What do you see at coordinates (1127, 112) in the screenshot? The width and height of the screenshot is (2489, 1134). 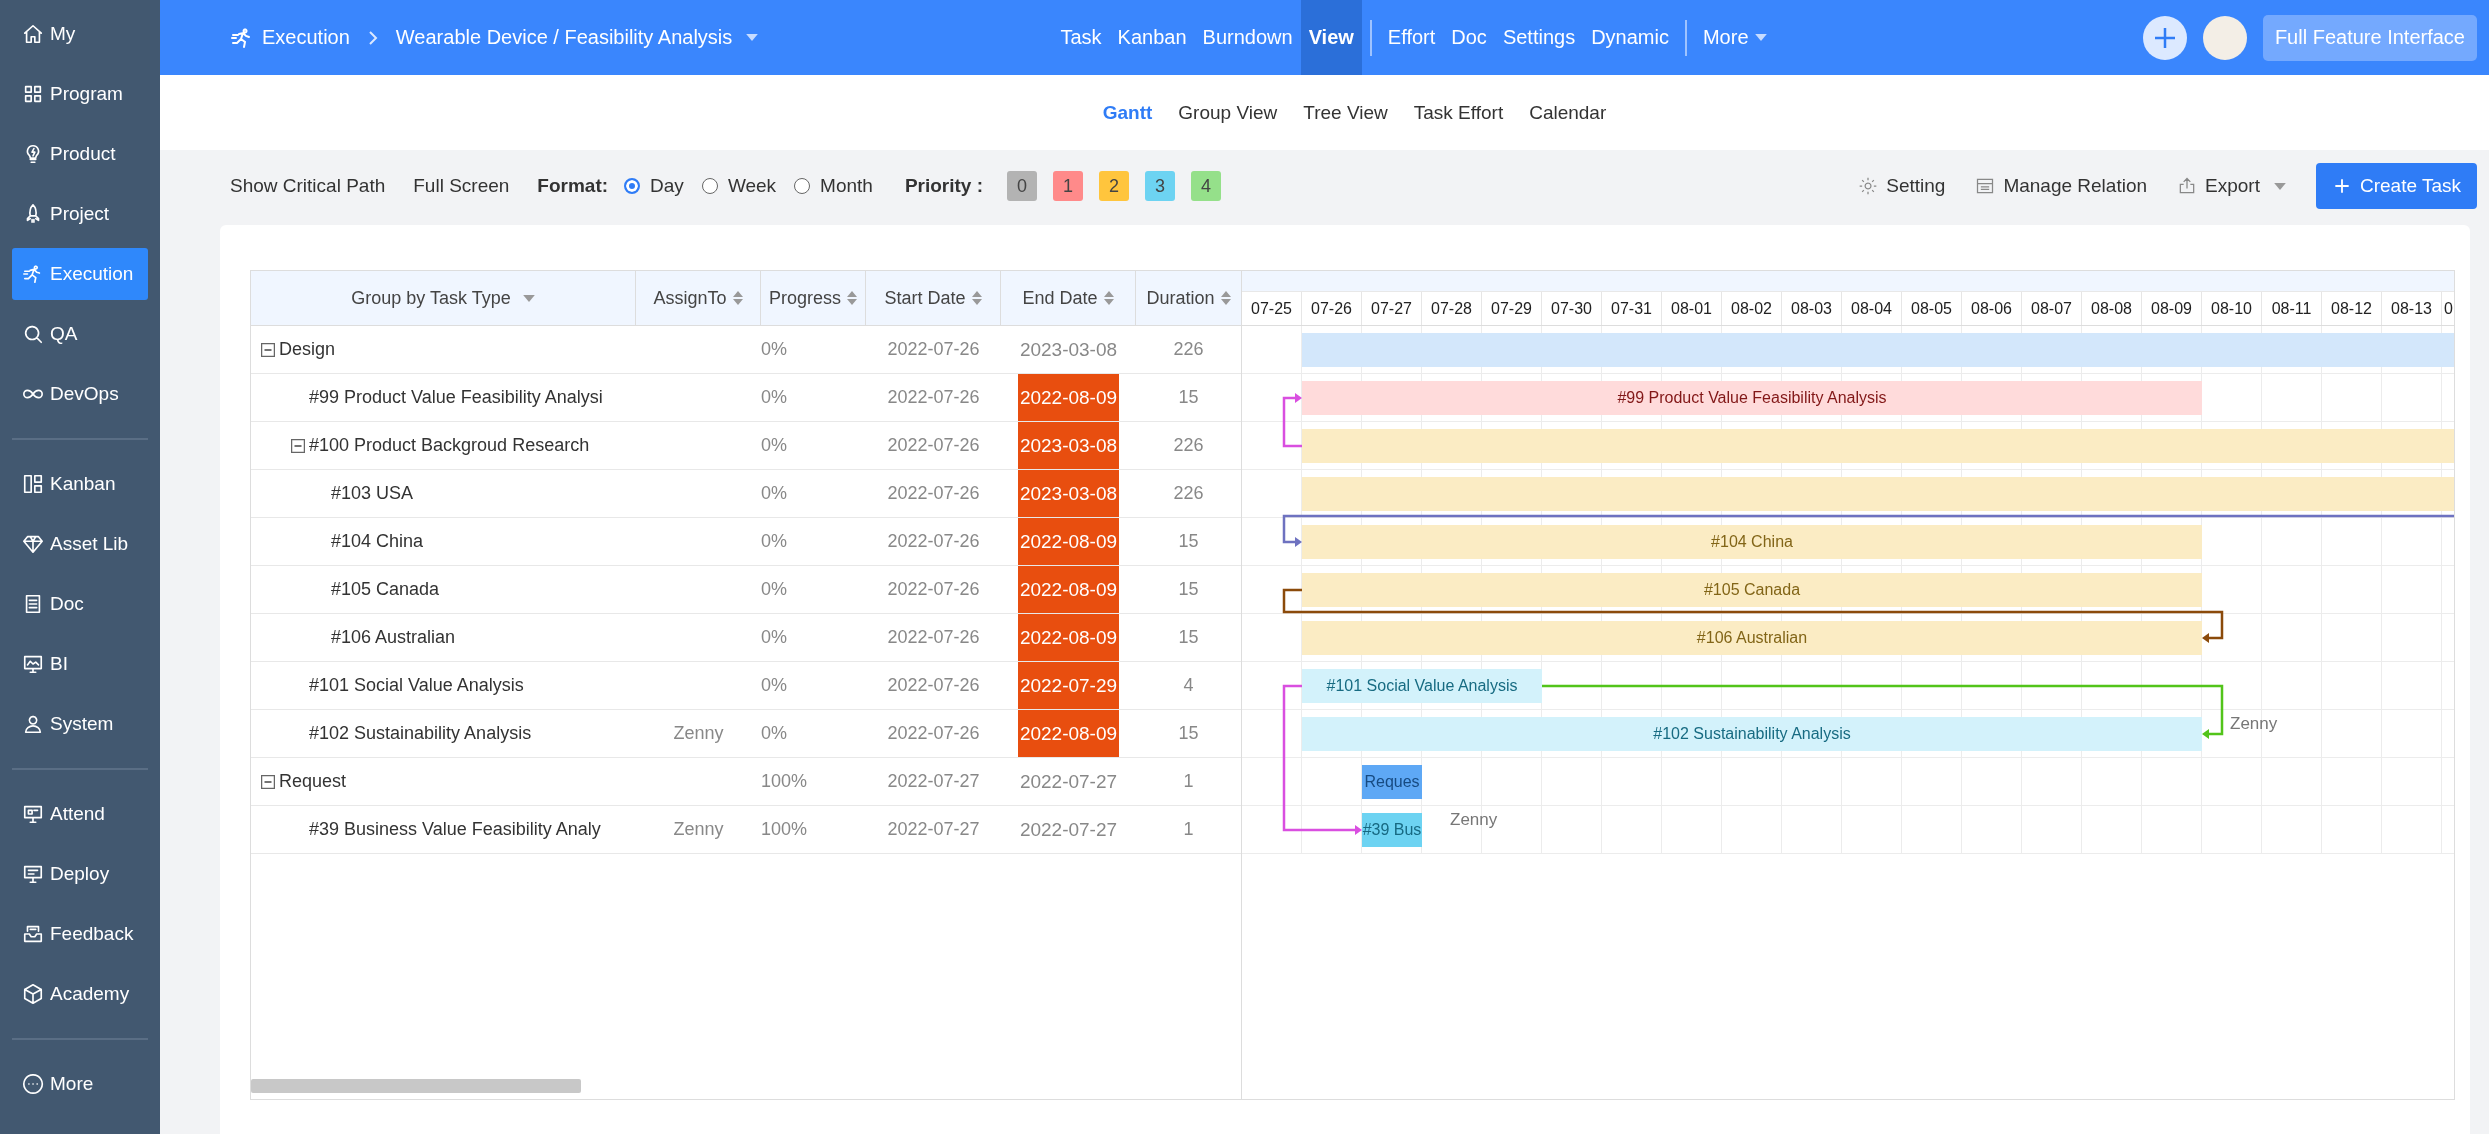 I see `sub-tab: Gantt` at bounding box center [1127, 112].